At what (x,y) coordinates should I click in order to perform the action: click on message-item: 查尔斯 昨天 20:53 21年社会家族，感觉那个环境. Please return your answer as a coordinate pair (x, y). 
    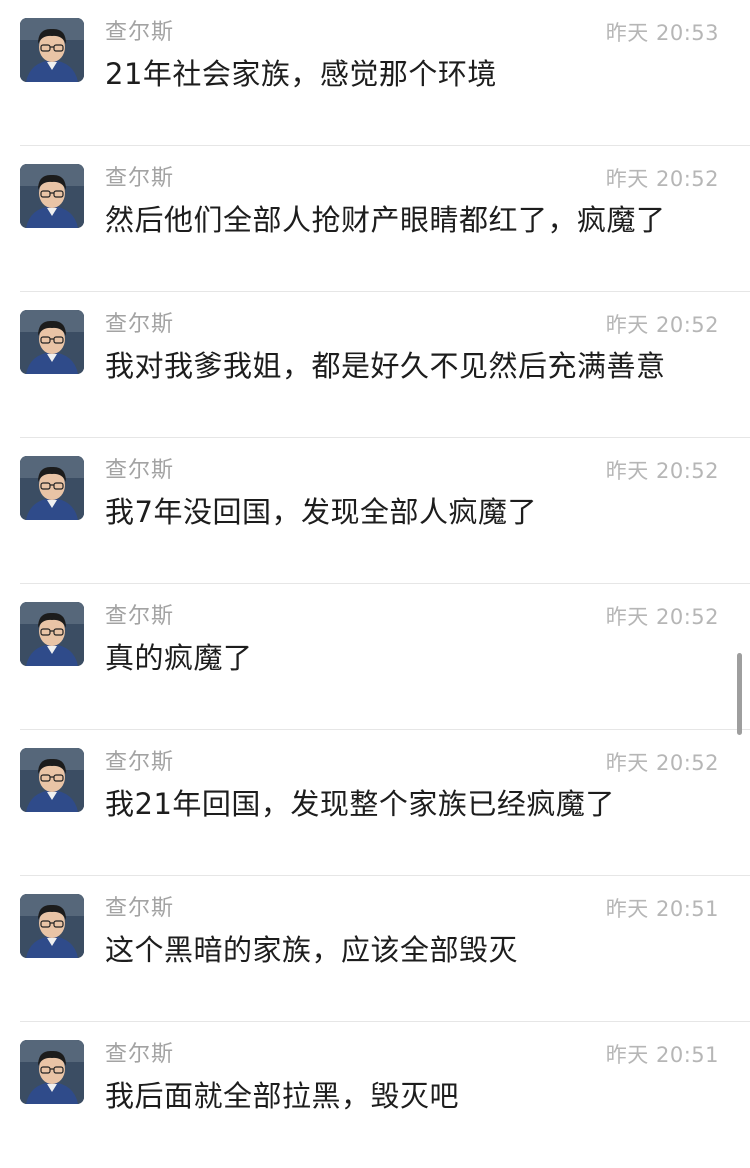
    Looking at the image, I should click on (375, 73).